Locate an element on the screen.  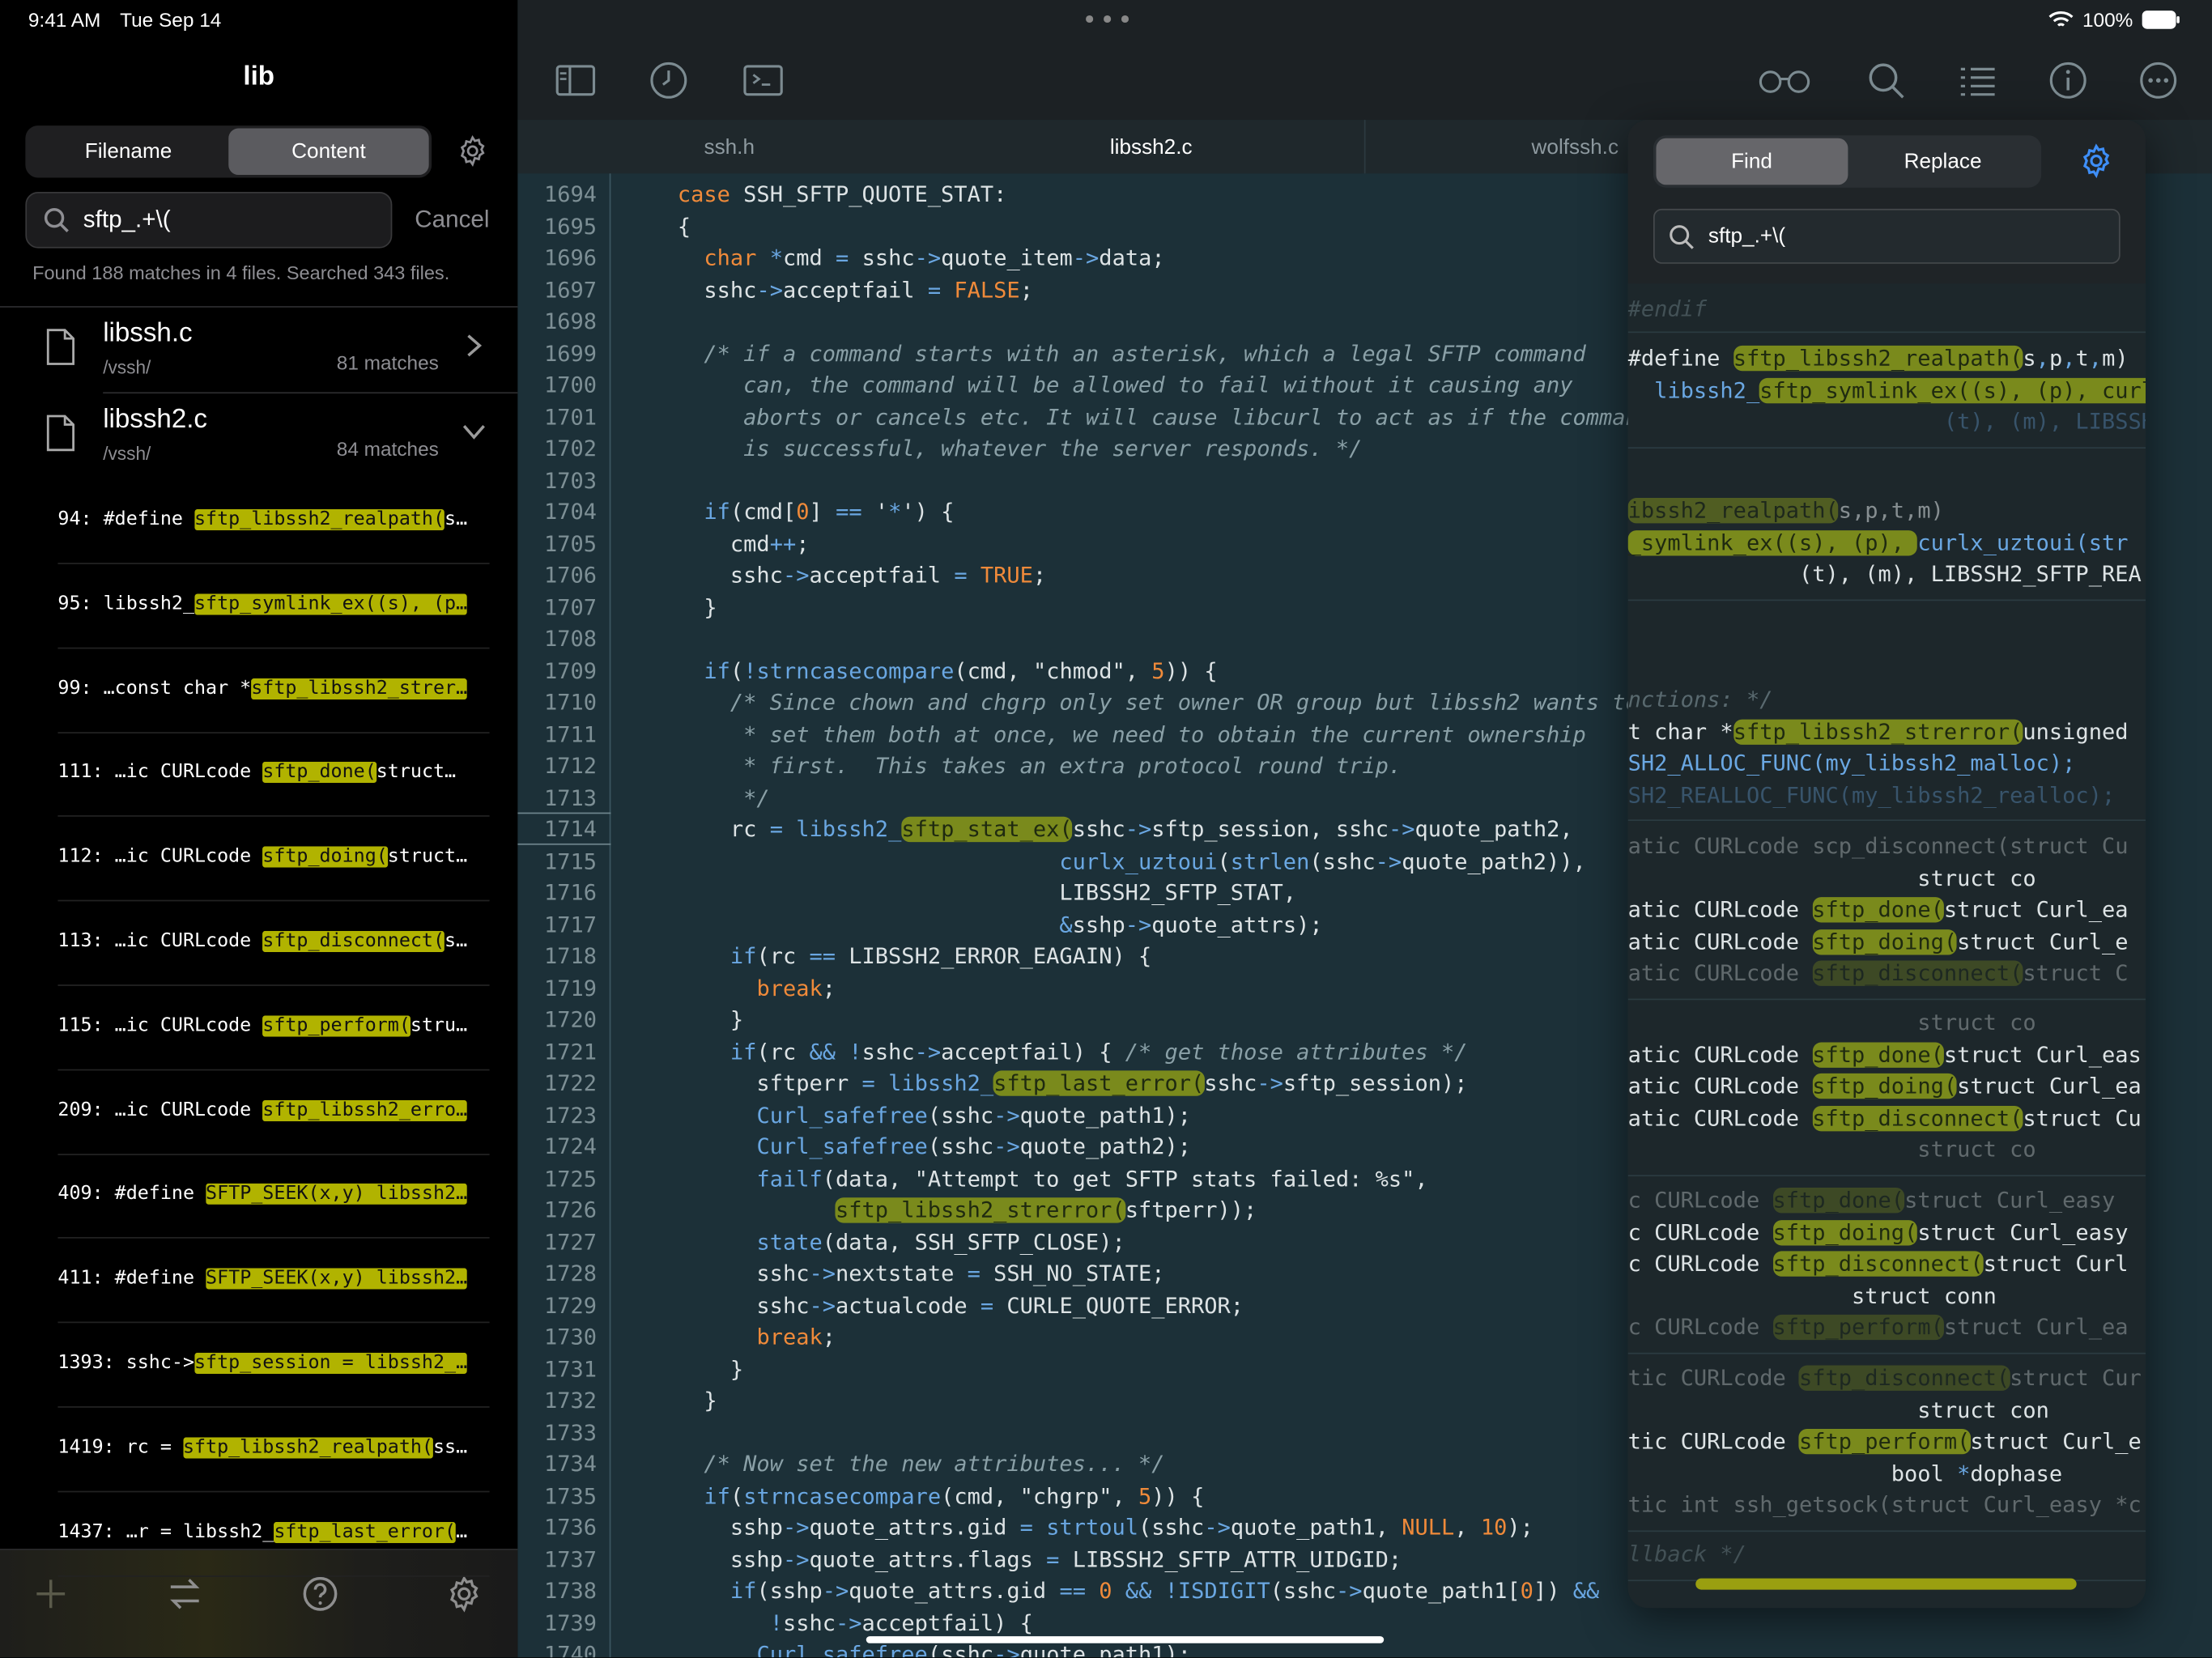
sidebar-toggle-icon is located at coordinates (576, 80).